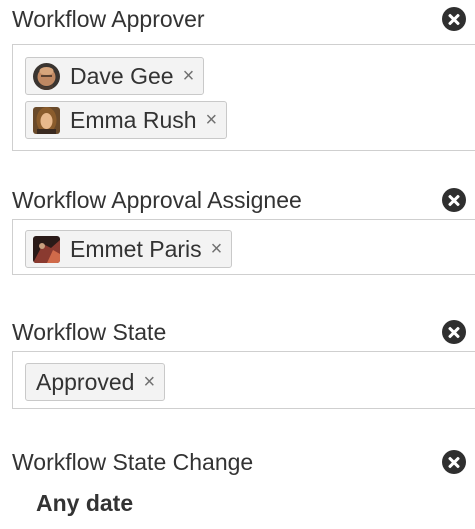  Describe the element at coordinates (85, 381) in the screenshot. I see `token-label: Approved` at that location.